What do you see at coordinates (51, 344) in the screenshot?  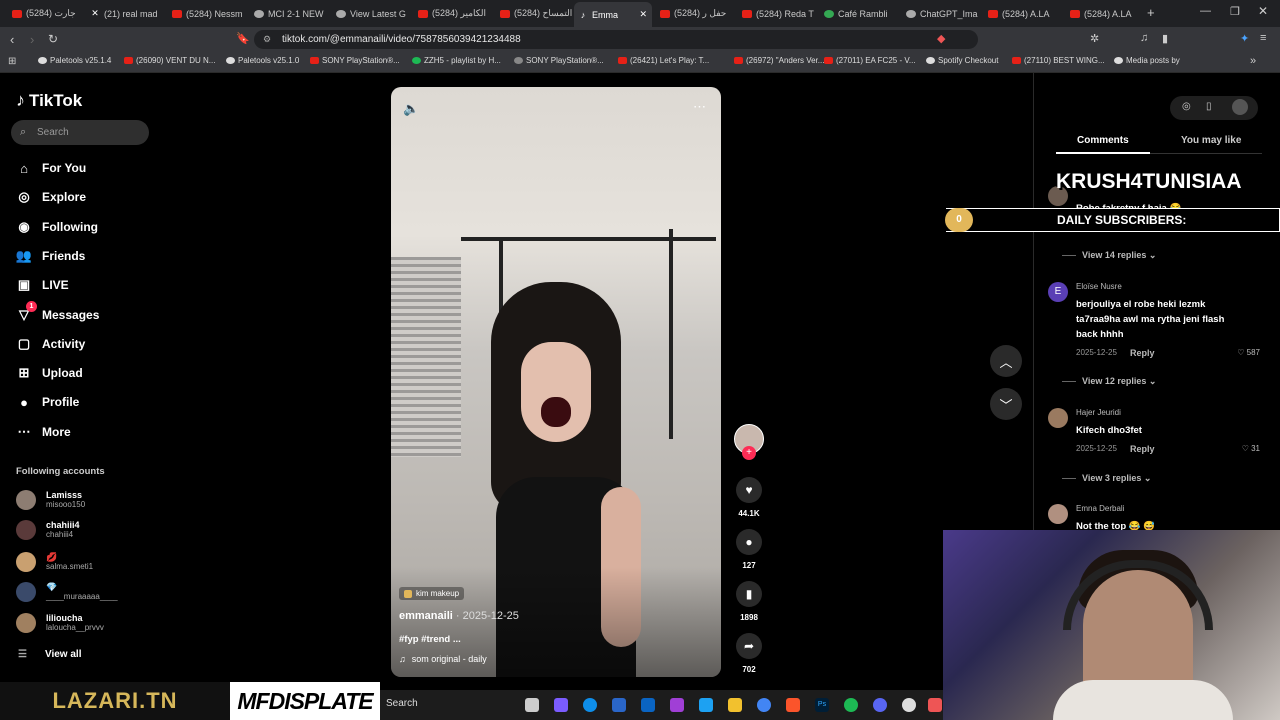 I see `nav-item-activity: ▢ Activity` at bounding box center [51, 344].